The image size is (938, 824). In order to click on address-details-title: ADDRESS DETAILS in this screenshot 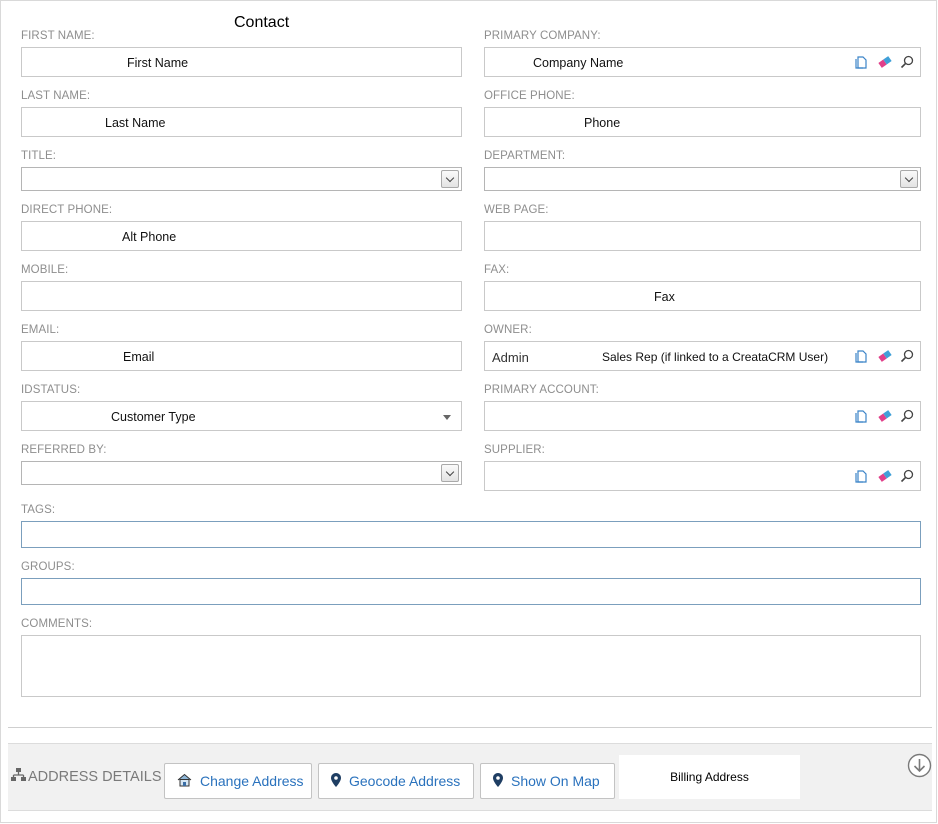, I will do `click(86, 776)`.